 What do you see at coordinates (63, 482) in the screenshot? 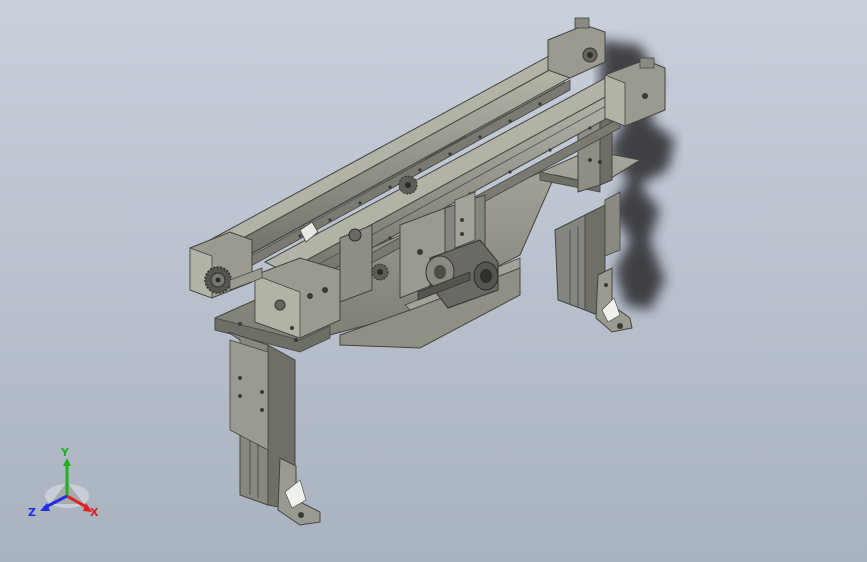
I see `axis-triad: Y X Z` at bounding box center [63, 482].